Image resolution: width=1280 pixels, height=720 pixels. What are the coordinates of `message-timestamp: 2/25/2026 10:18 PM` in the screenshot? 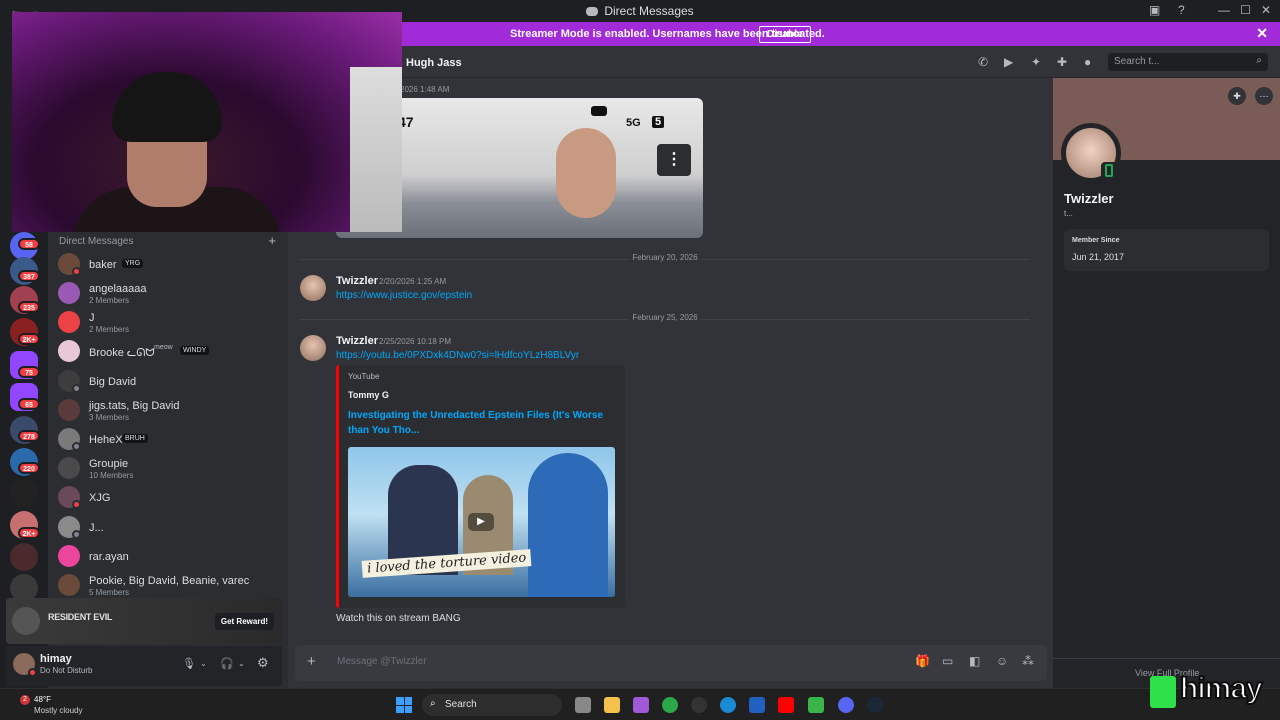 It's located at (415, 341).